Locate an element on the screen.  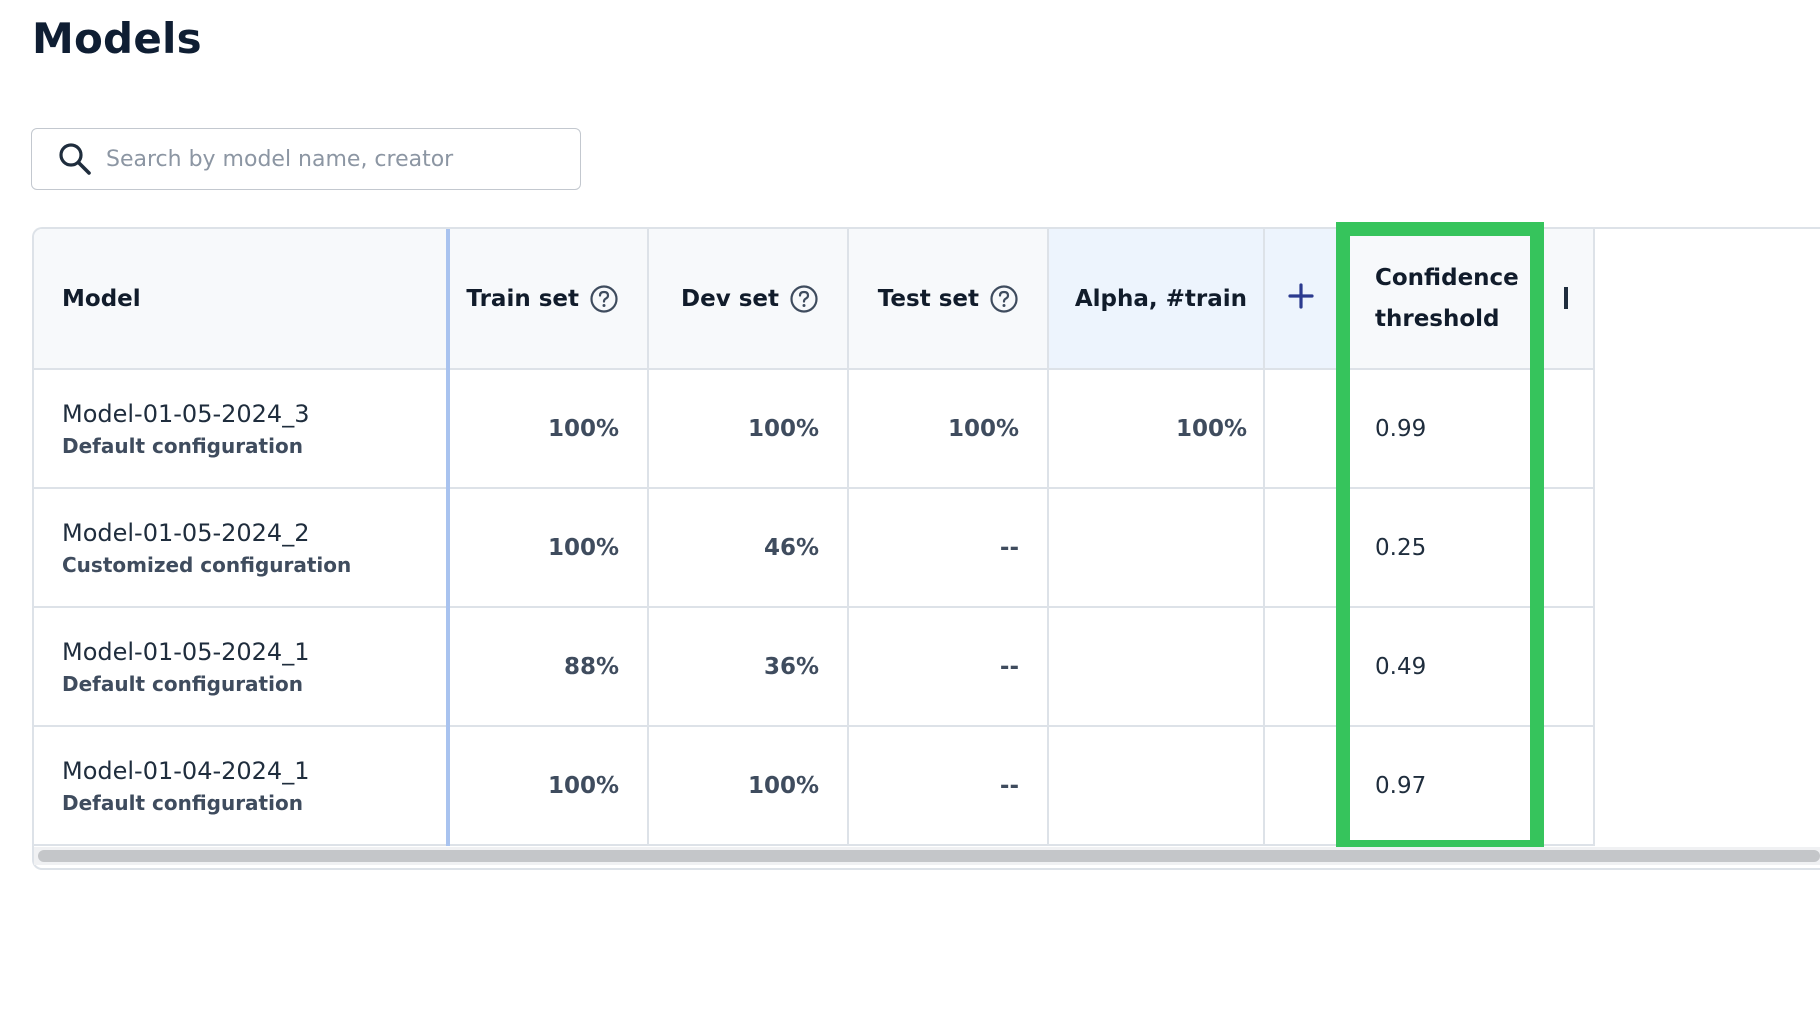
search-input is located at coordinates (342, 159).